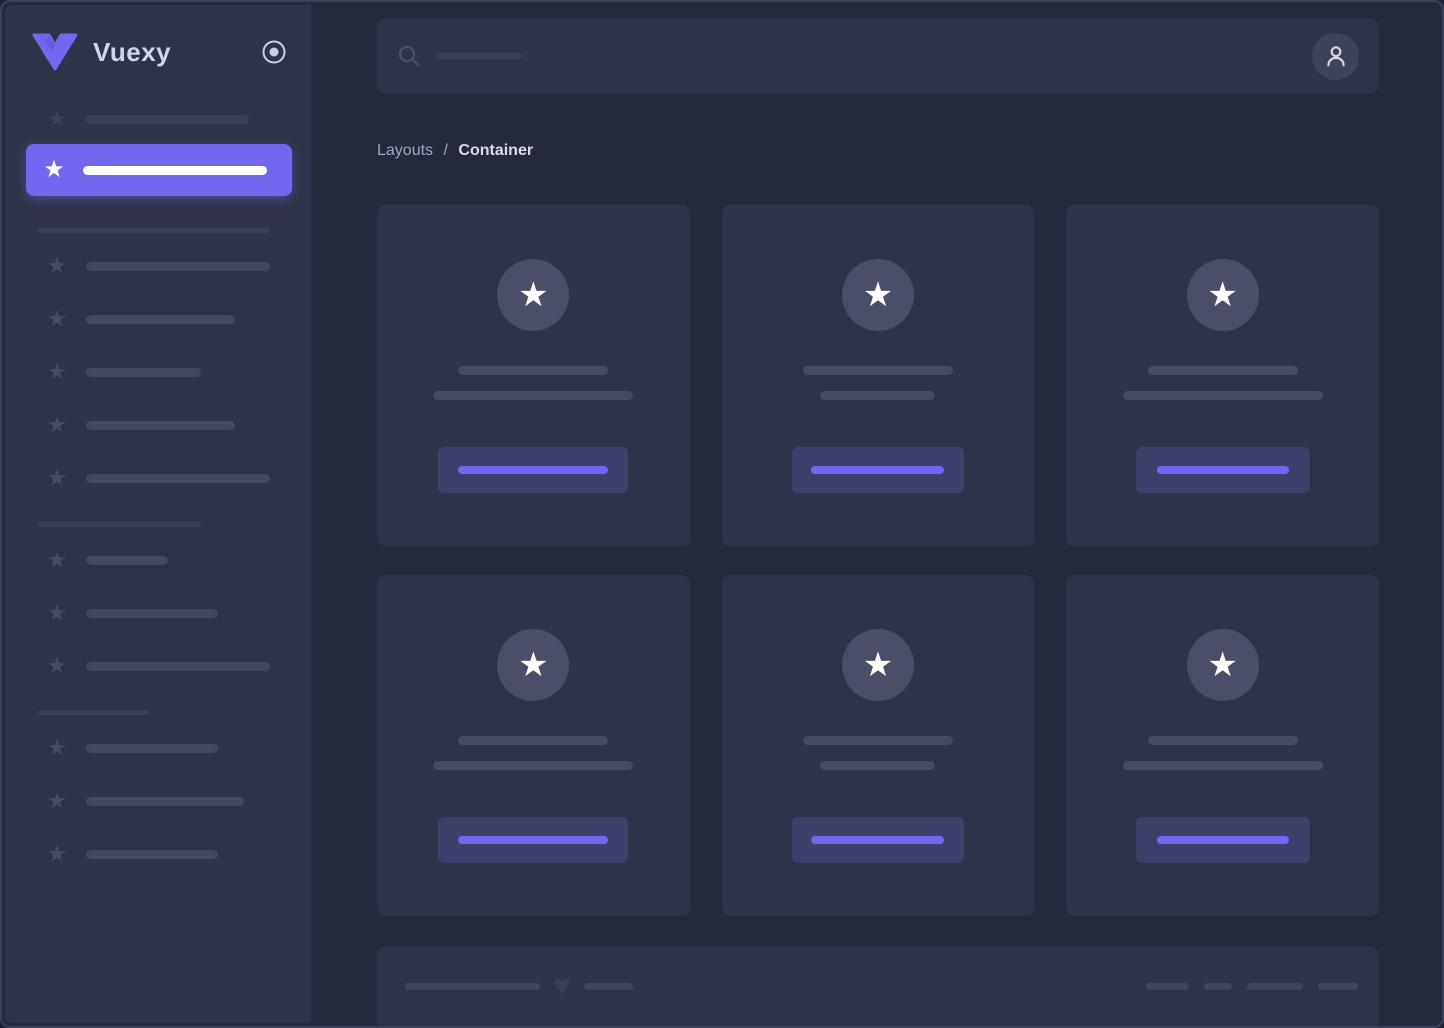 The height and width of the screenshot is (1028, 1444). Describe the element at coordinates (479, 56) in the screenshot. I see `search-placeholder-bar` at that location.